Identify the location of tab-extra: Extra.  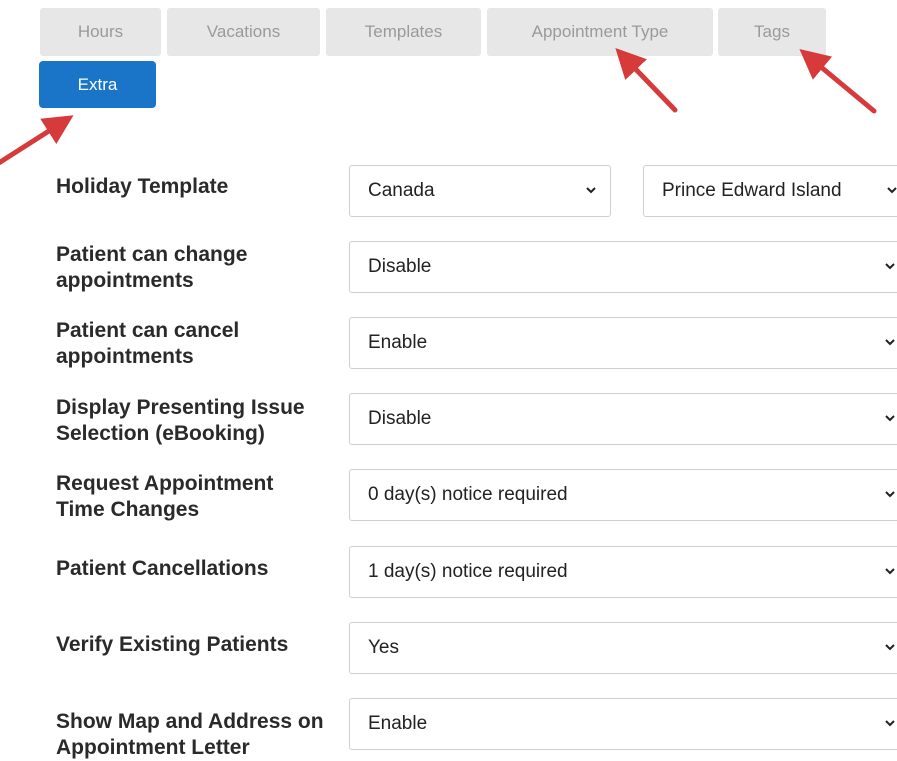
(97, 84).